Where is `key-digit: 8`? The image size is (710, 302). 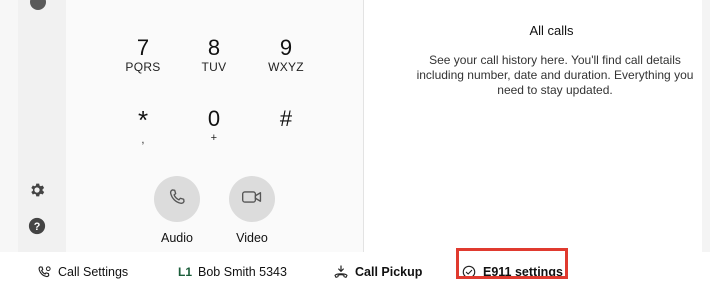
key-digit: 8 is located at coordinates (214, 47).